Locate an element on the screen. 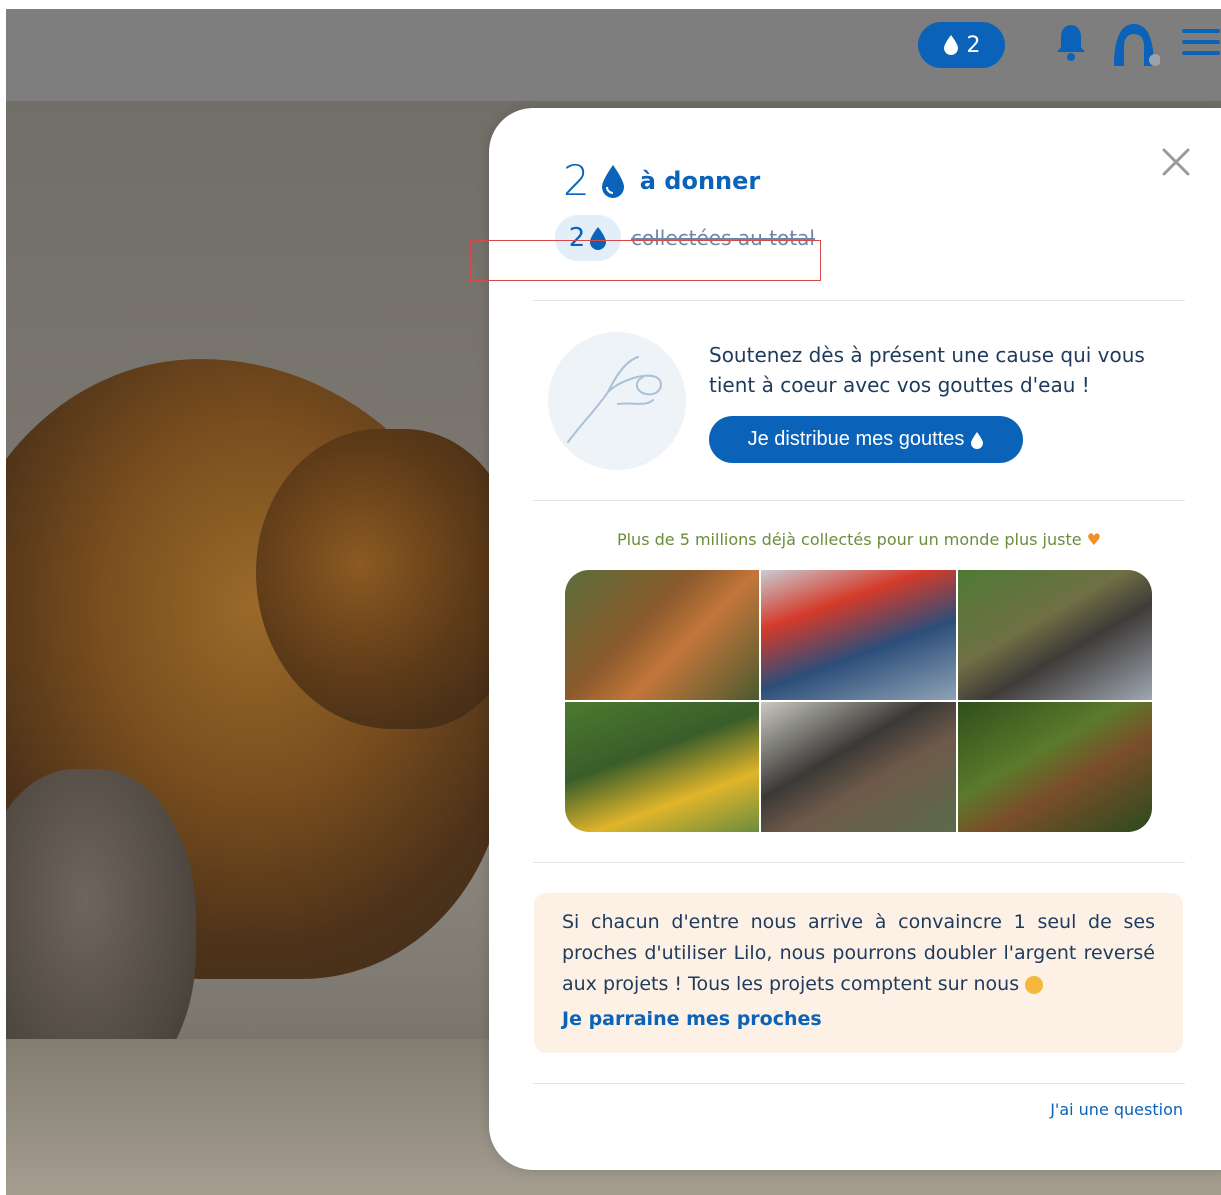  distribute-label: Je distribue mes gouttes is located at coordinates (856, 439).